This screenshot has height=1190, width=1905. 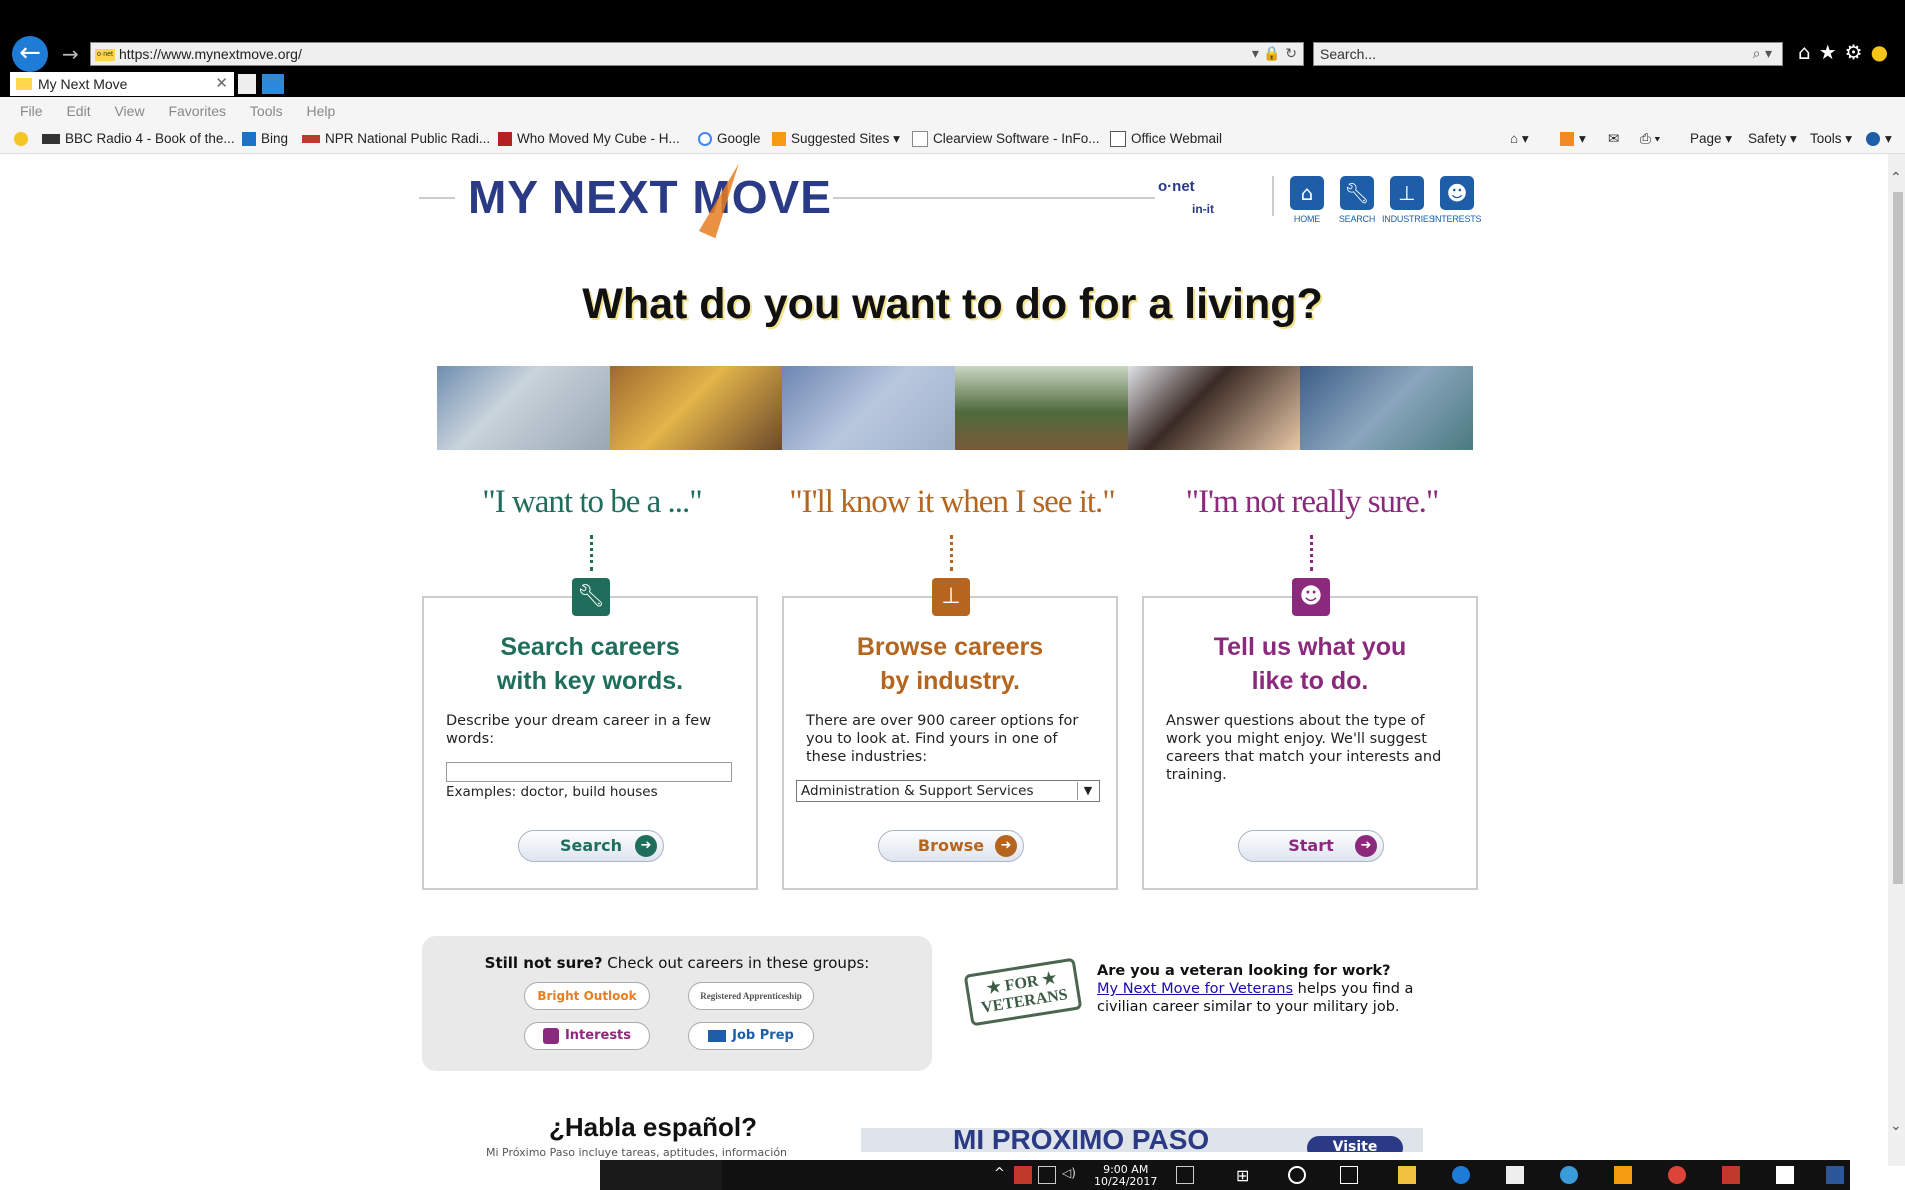 What do you see at coordinates (78, 111) in the screenshot?
I see `menu-edit: Edit` at bounding box center [78, 111].